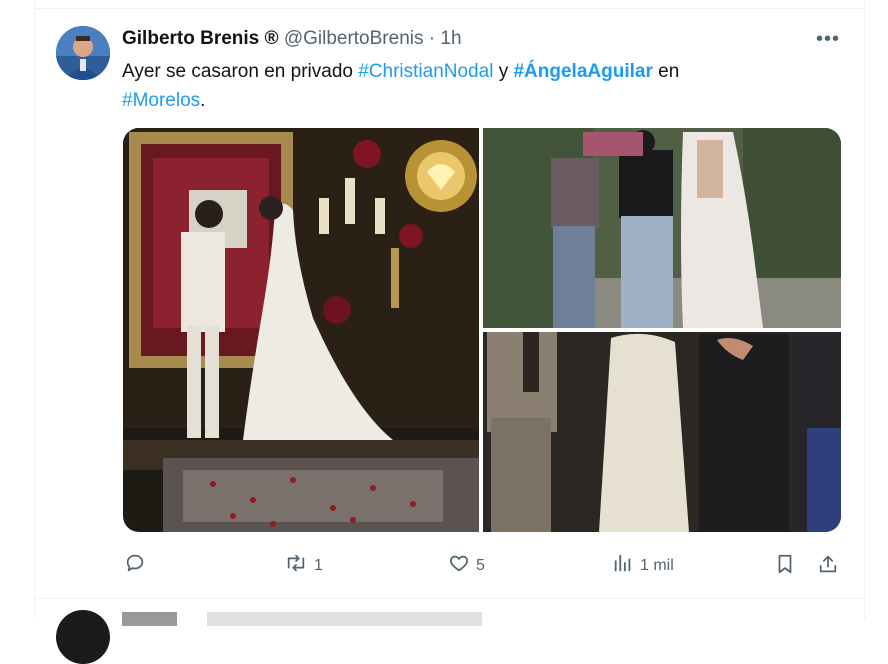 The height and width of the screenshot is (664, 888). Describe the element at coordinates (240, 71) in the screenshot. I see `text-part: Ayer se casaron en privado` at that location.